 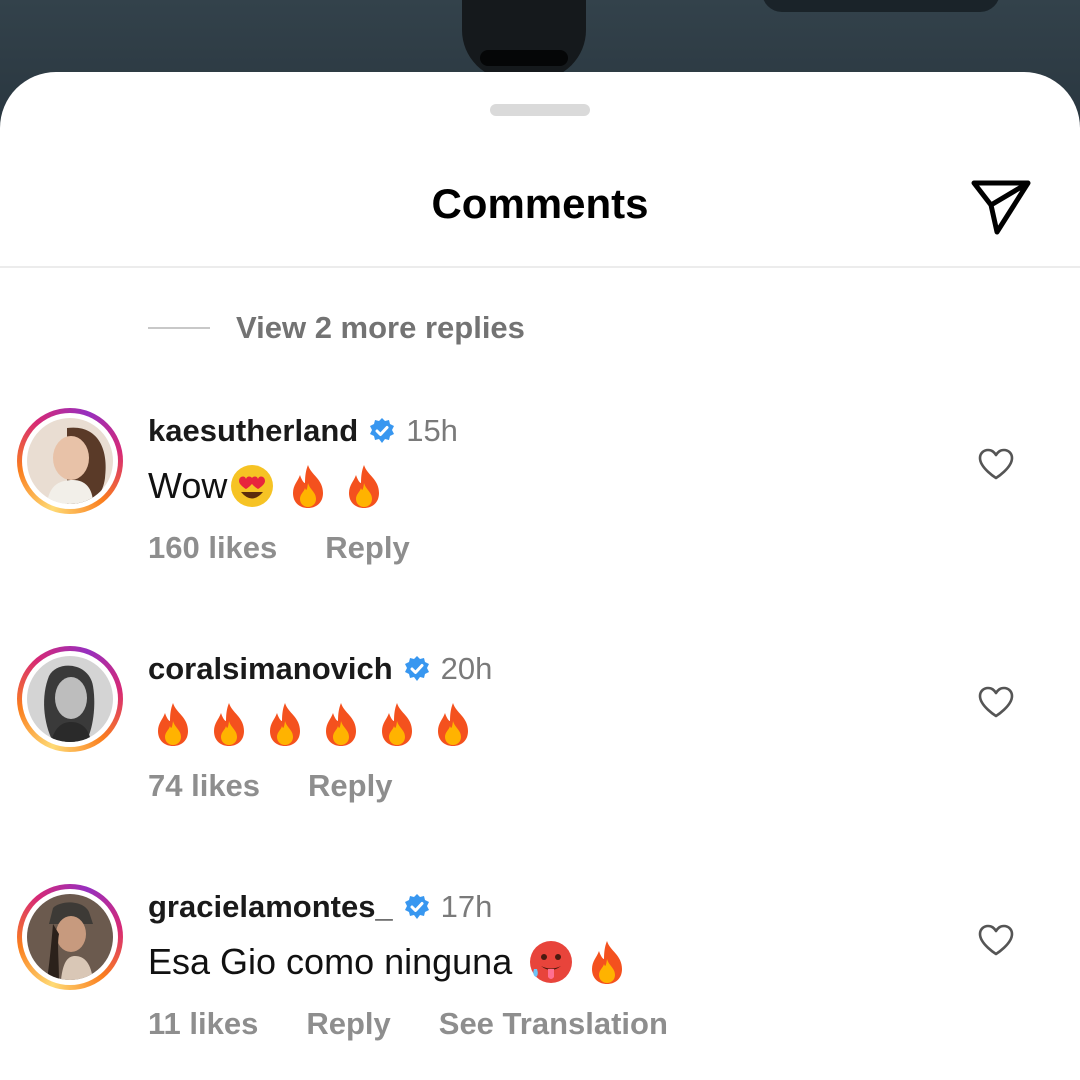 What do you see at coordinates (432, 430) in the screenshot?
I see `comment-timestamp: 15h` at bounding box center [432, 430].